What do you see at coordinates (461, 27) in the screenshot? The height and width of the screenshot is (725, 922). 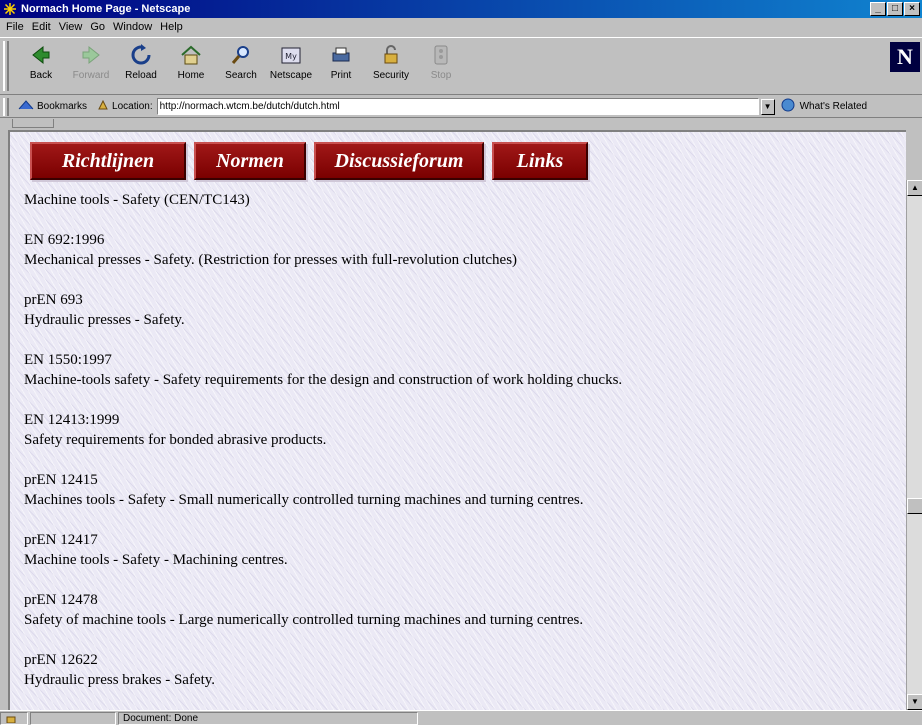 I see `menu-bar: File Edit View Go Window Help` at bounding box center [461, 27].